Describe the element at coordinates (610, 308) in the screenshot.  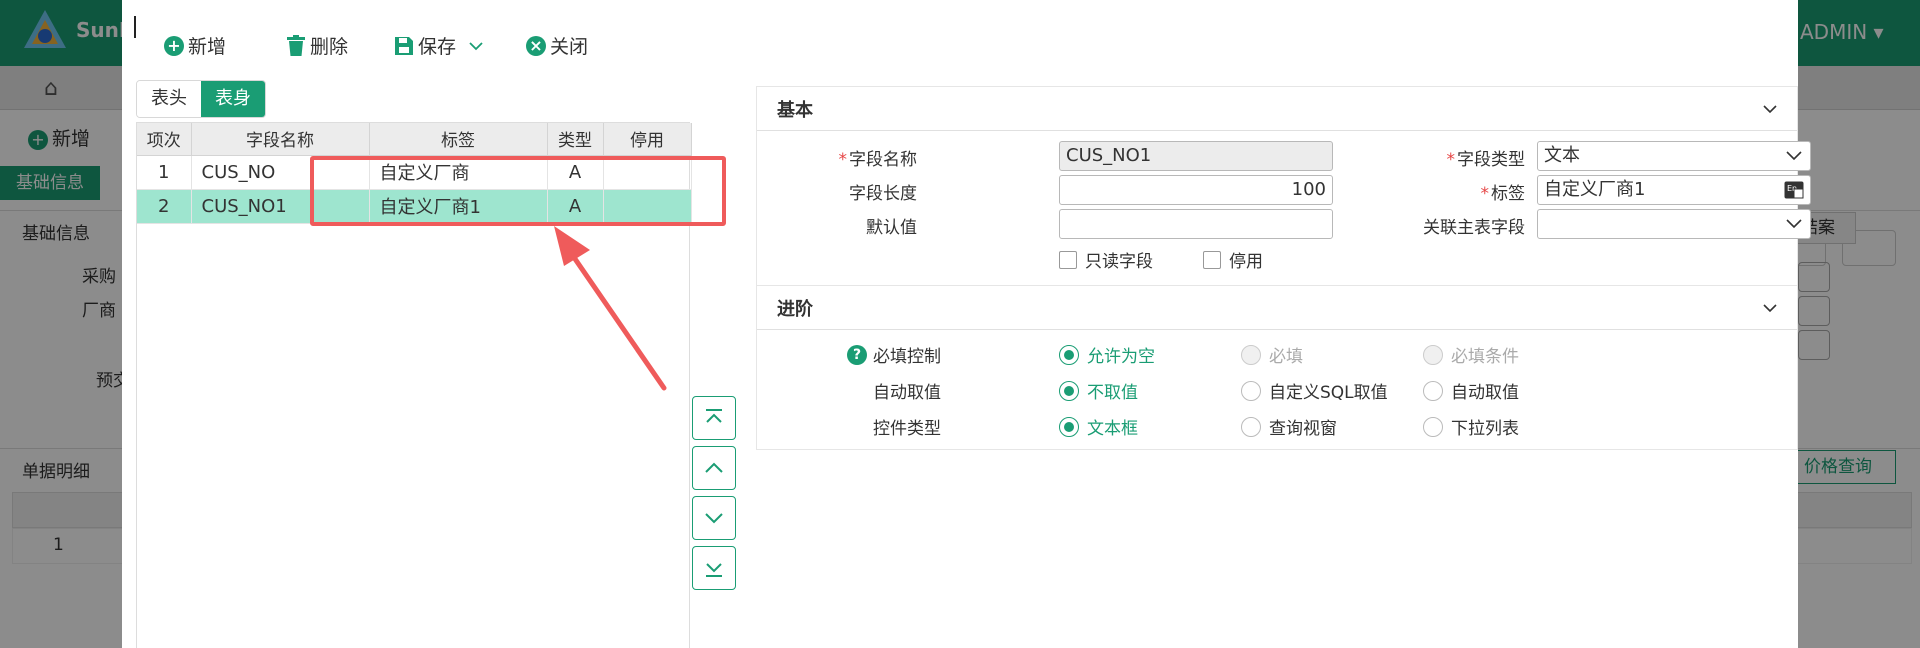
I see `annotation-arrow-icon` at that location.